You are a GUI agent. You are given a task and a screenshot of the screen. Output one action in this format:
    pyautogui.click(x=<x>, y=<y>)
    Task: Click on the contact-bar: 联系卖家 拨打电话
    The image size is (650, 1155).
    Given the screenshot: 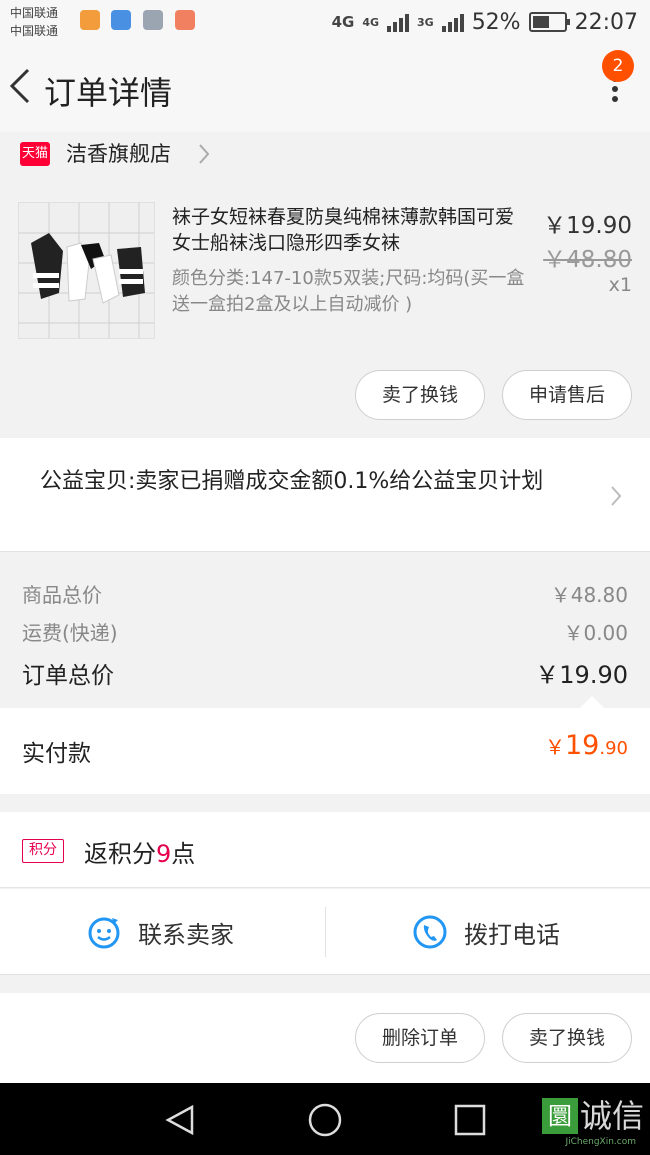 What is the action you would take?
    pyautogui.click(x=325, y=932)
    